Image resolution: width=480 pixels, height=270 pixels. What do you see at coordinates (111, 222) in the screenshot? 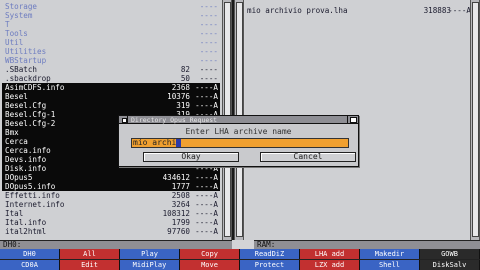
I see `list-item: Ital.info 1799 ----A` at bounding box center [111, 222].